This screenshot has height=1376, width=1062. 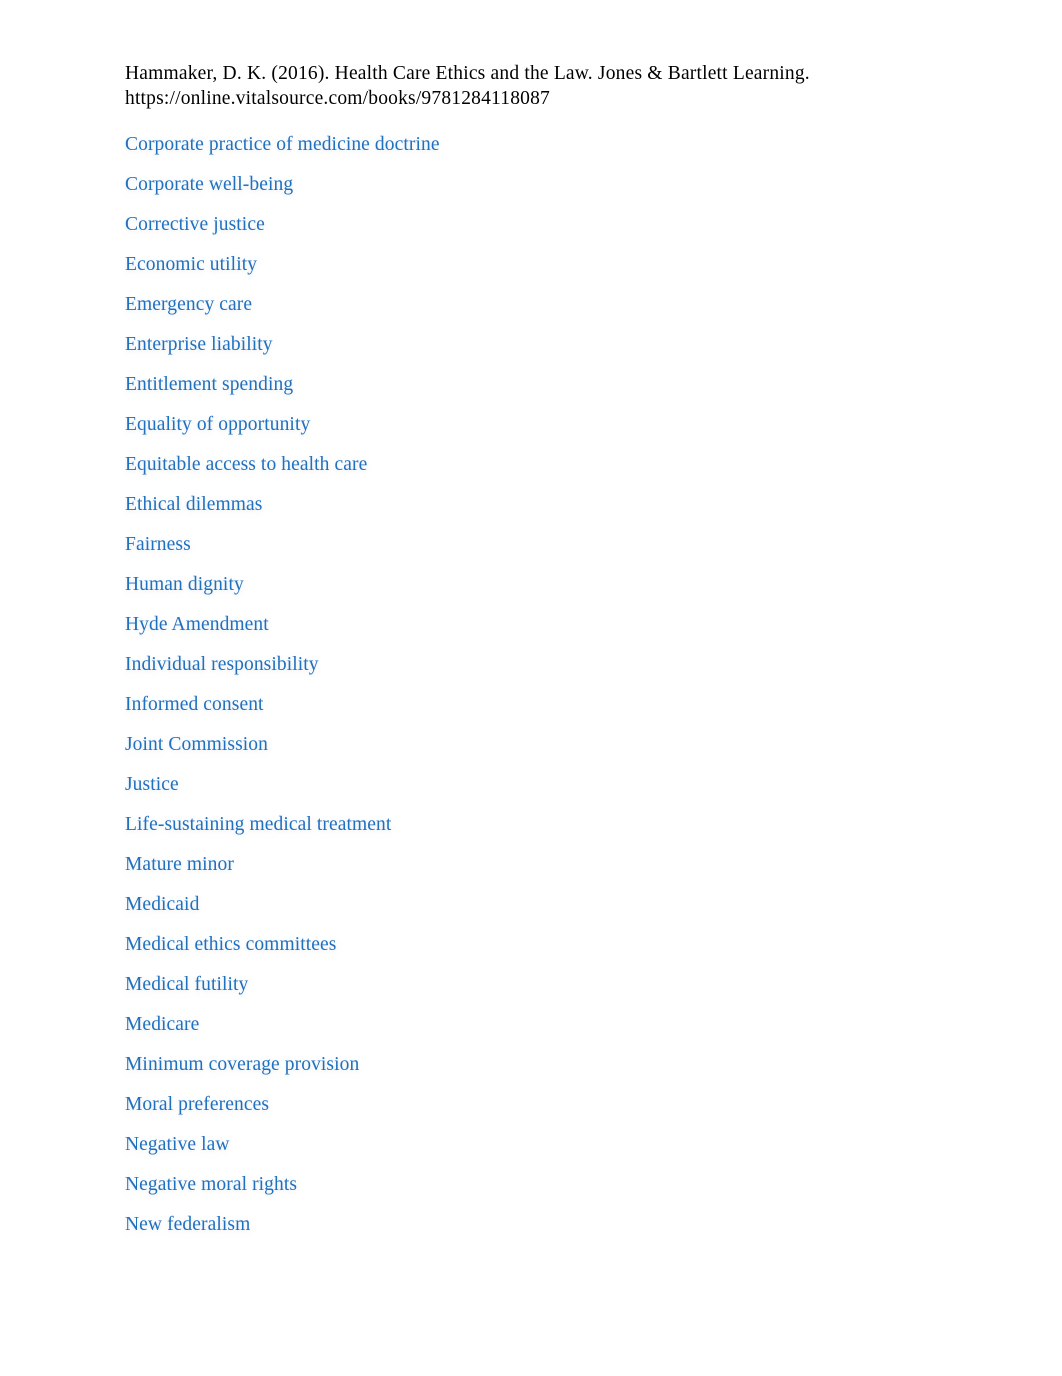 I want to click on keyword-link: Hyde Amendment, so click(x=197, y=625).